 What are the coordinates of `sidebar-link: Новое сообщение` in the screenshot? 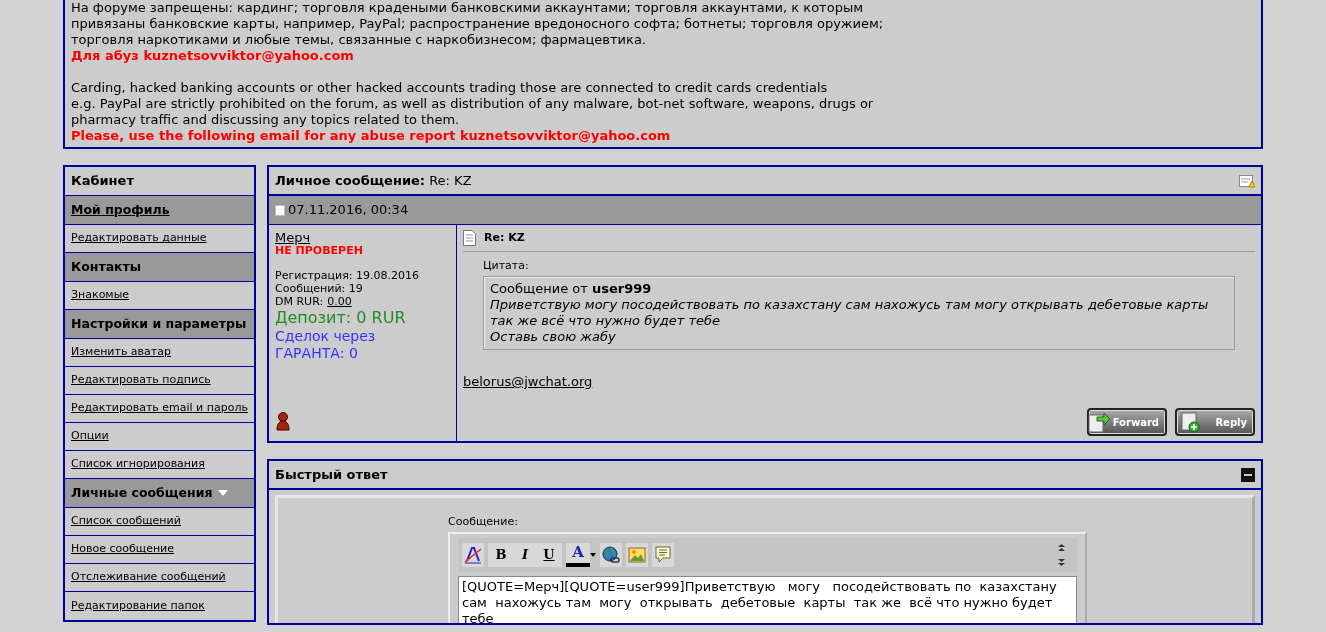 It's located at (122, 549).